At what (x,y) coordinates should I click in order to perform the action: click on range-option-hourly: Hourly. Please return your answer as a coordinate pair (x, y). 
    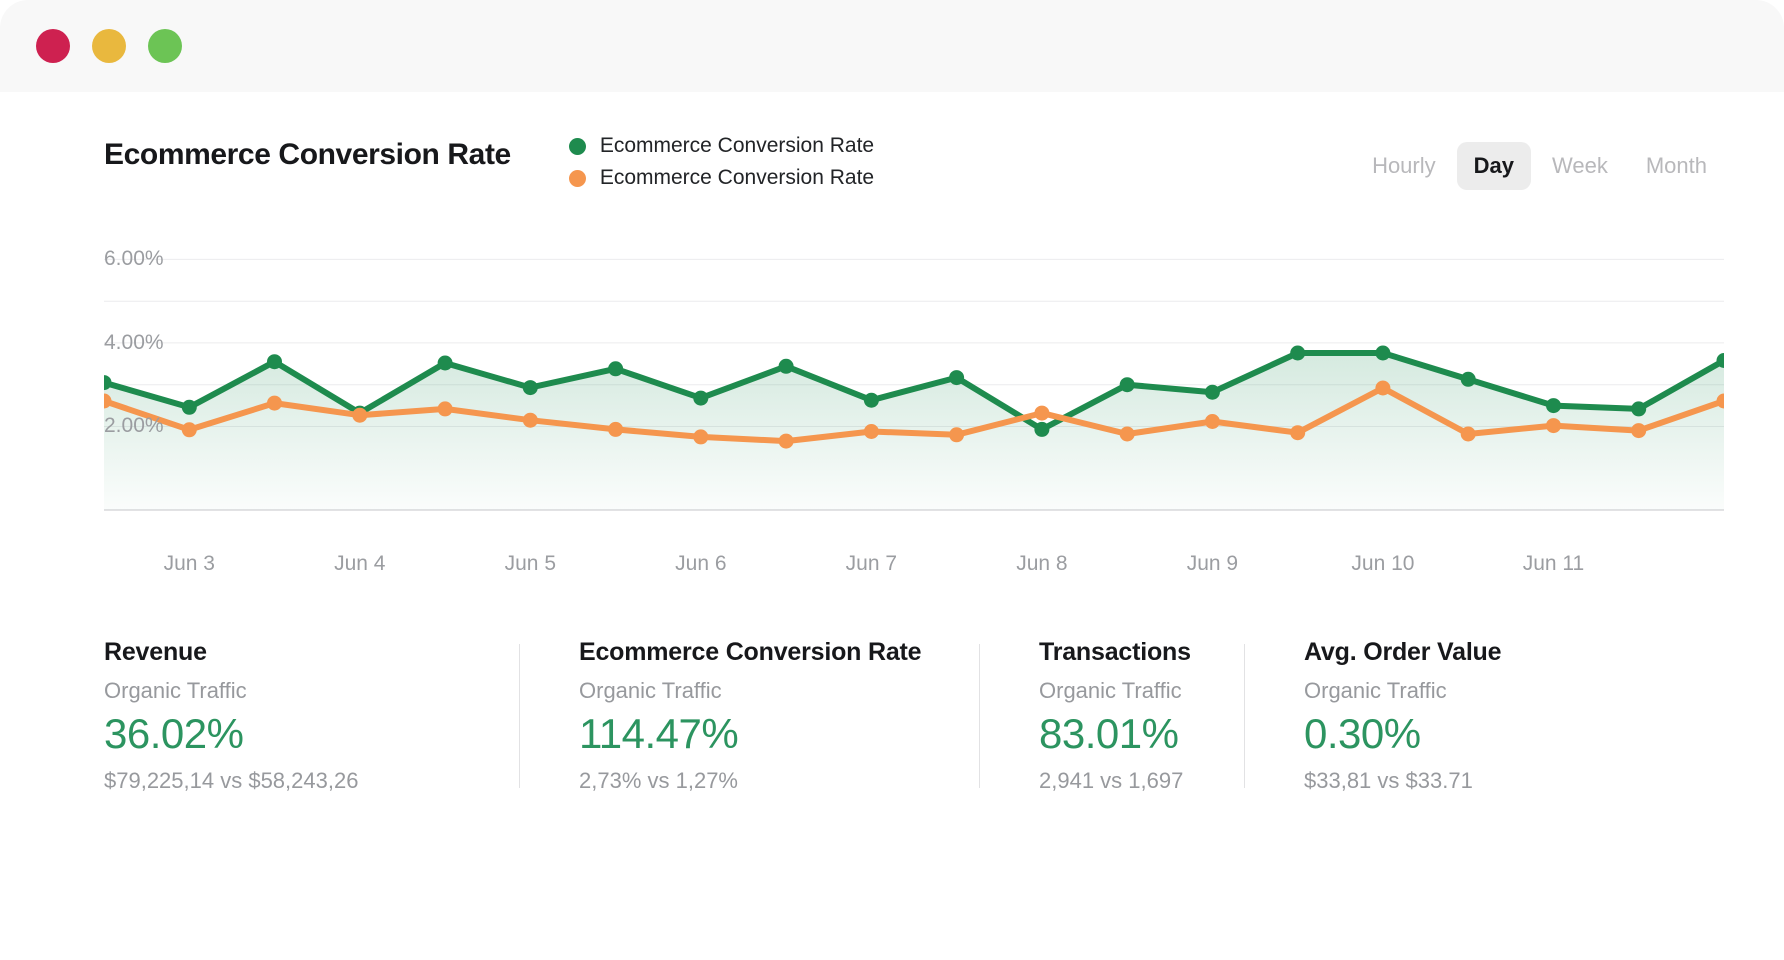
    Looking at the image, I should click on (1404, 166).